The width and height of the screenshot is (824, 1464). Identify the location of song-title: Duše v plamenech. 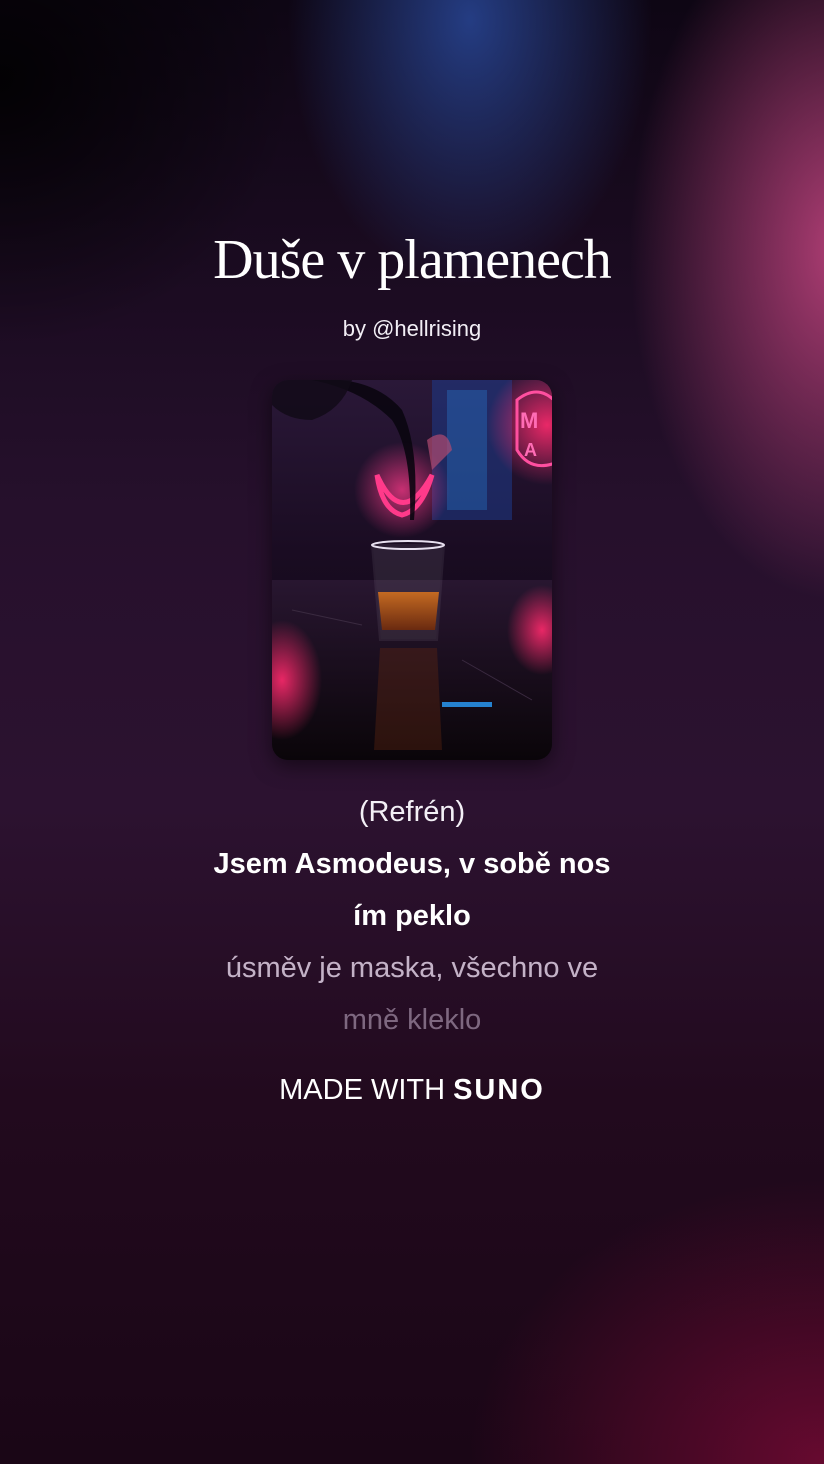
(412, 260).